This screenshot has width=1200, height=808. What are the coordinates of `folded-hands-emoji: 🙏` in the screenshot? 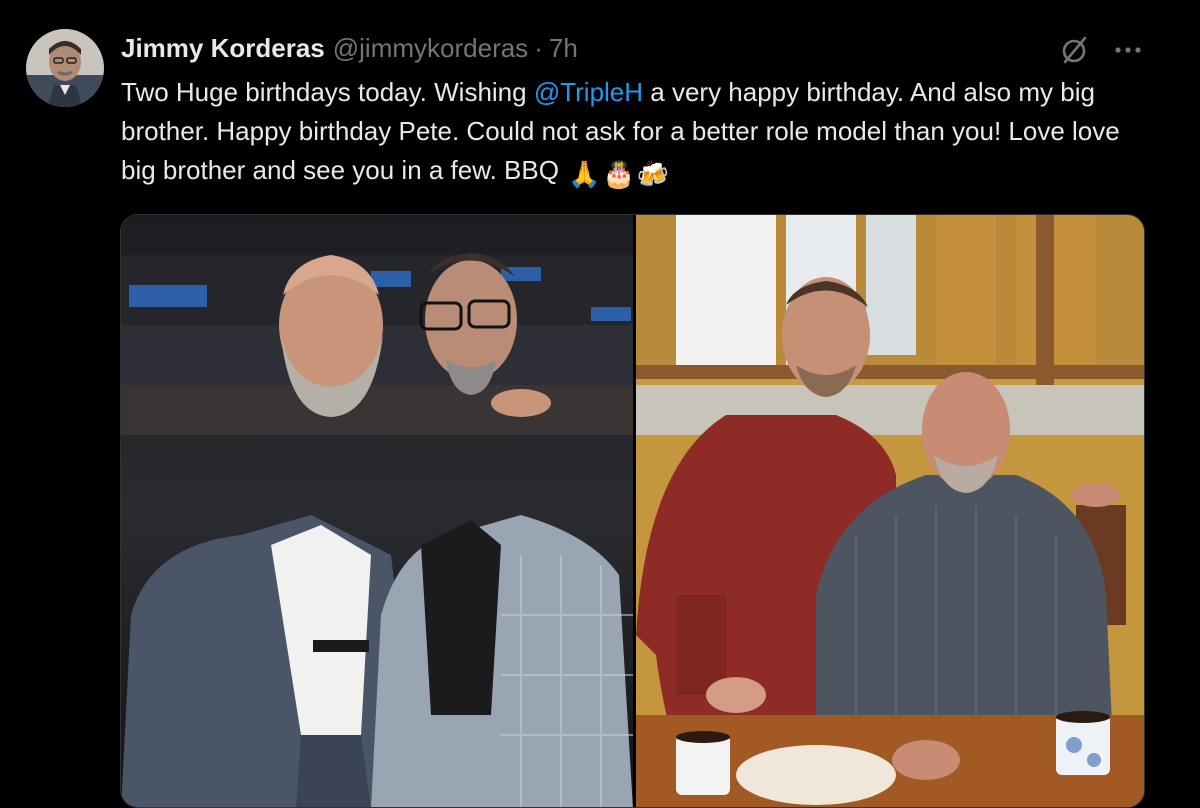 It's located at (584, 174).